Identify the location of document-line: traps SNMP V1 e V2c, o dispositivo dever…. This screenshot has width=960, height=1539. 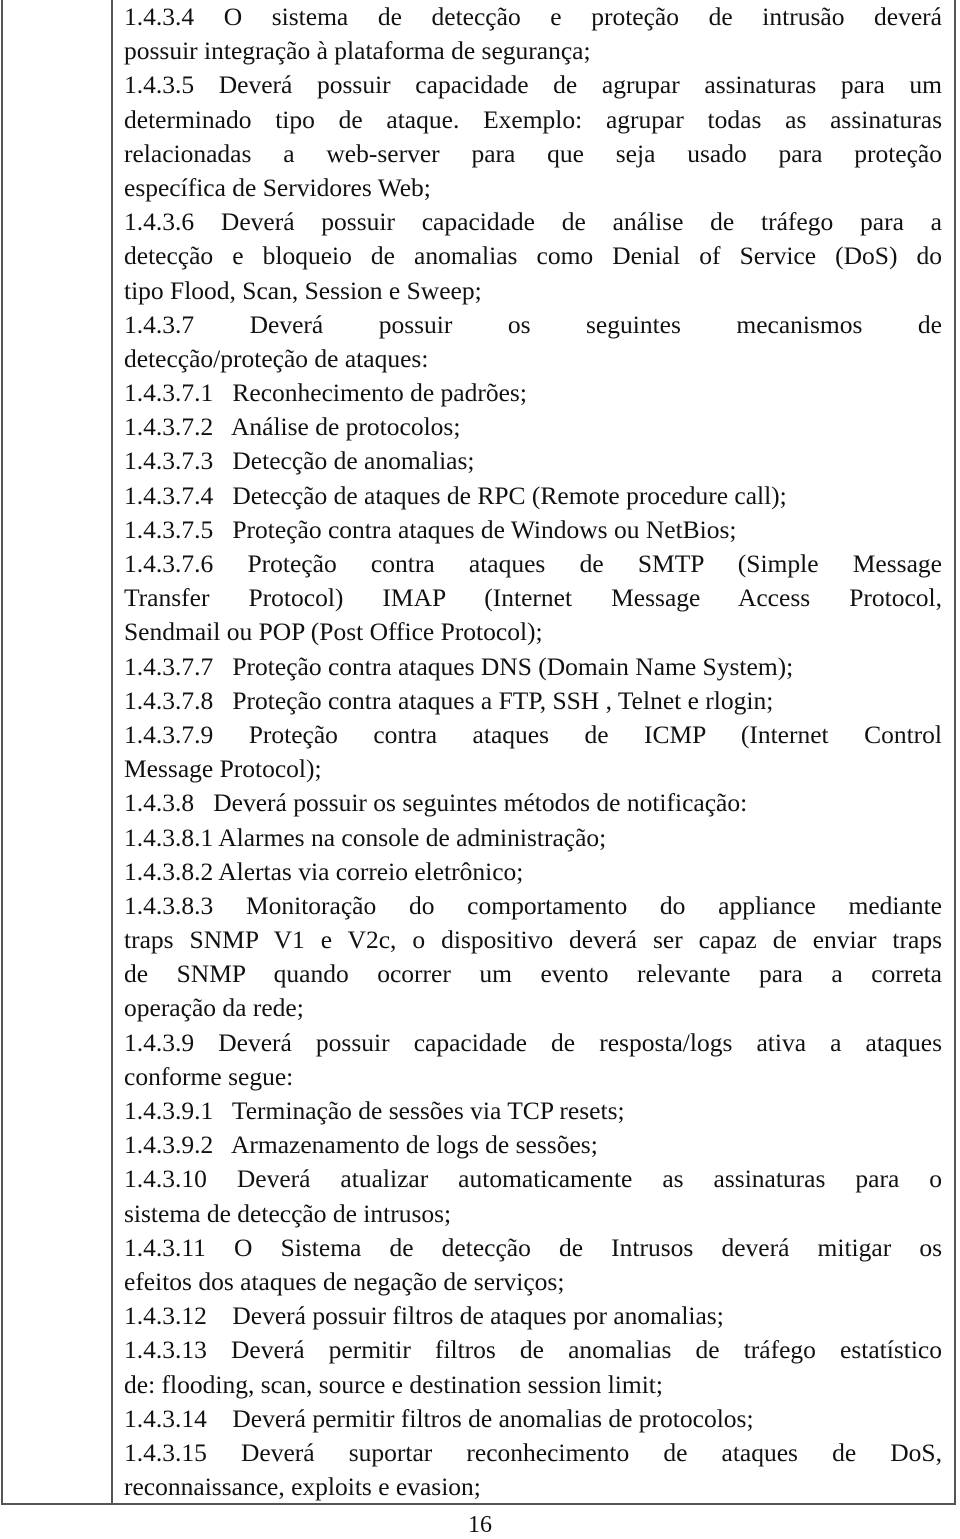
(533, 940).